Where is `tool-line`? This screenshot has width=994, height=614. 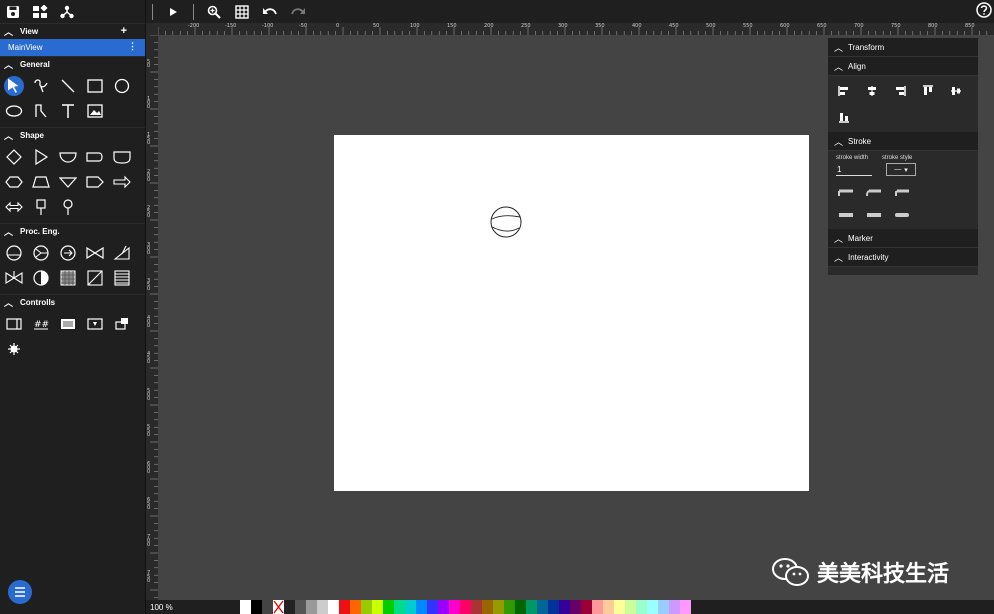
tool-line is located at coordinates (67, 85).